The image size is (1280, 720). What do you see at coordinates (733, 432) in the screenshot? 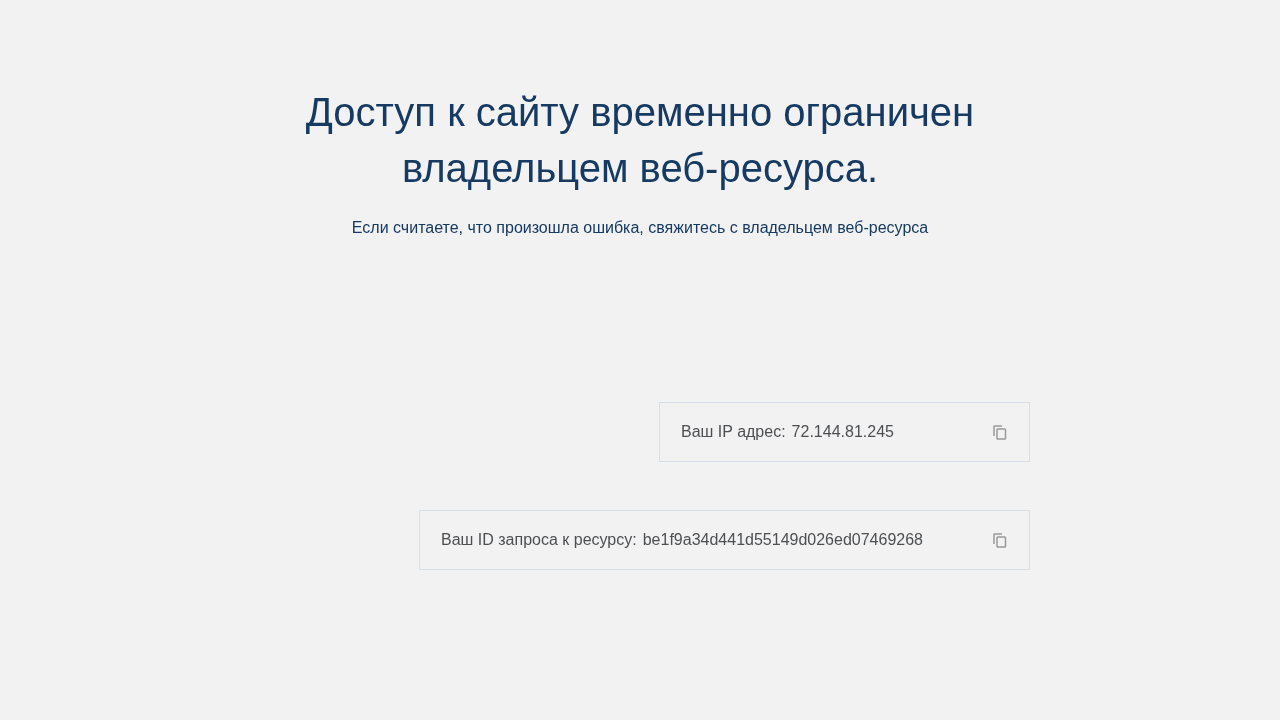
I see `info-label: Ваш IP адрес:` at bounding box center [733, 432].